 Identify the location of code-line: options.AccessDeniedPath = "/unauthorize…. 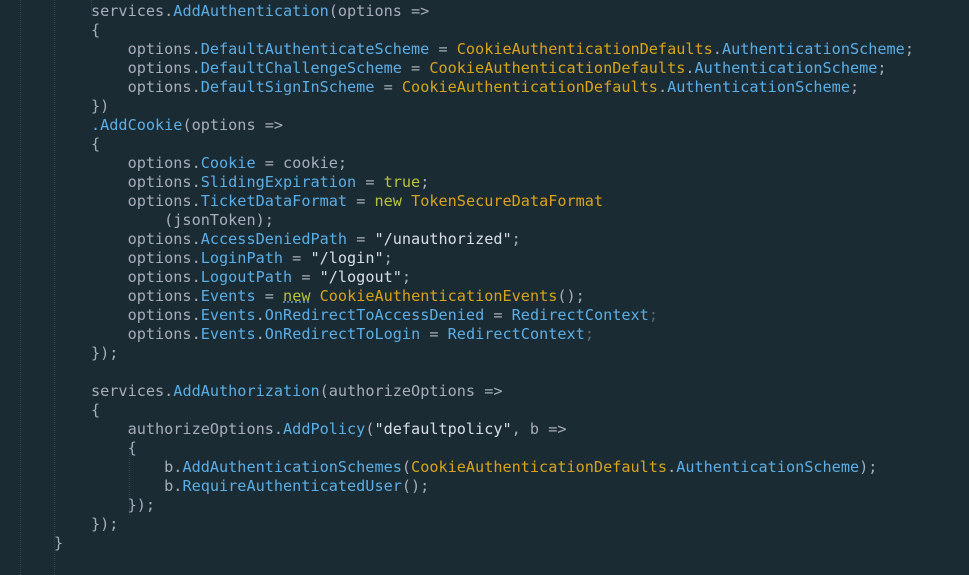
(306, 239).